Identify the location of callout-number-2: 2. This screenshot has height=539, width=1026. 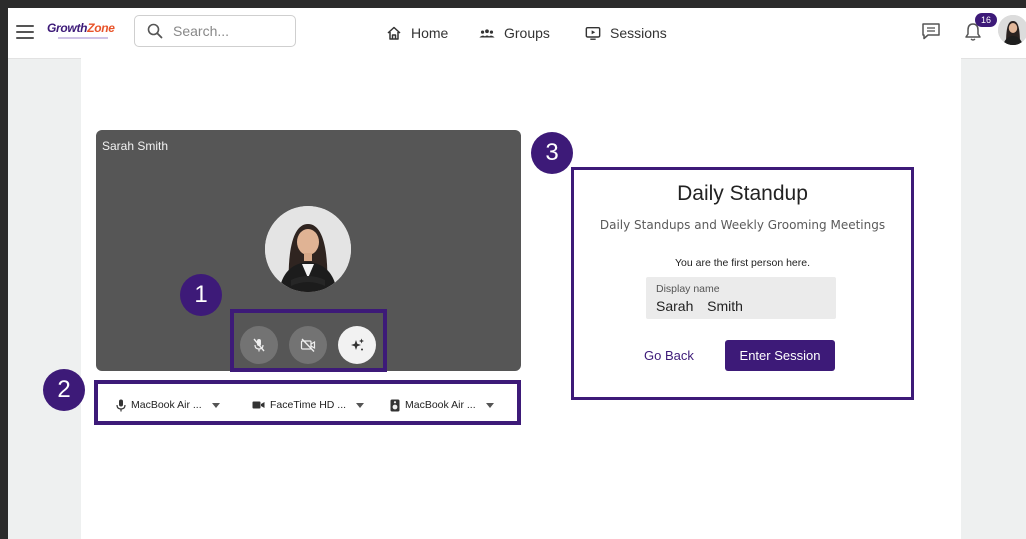
(64, 390).